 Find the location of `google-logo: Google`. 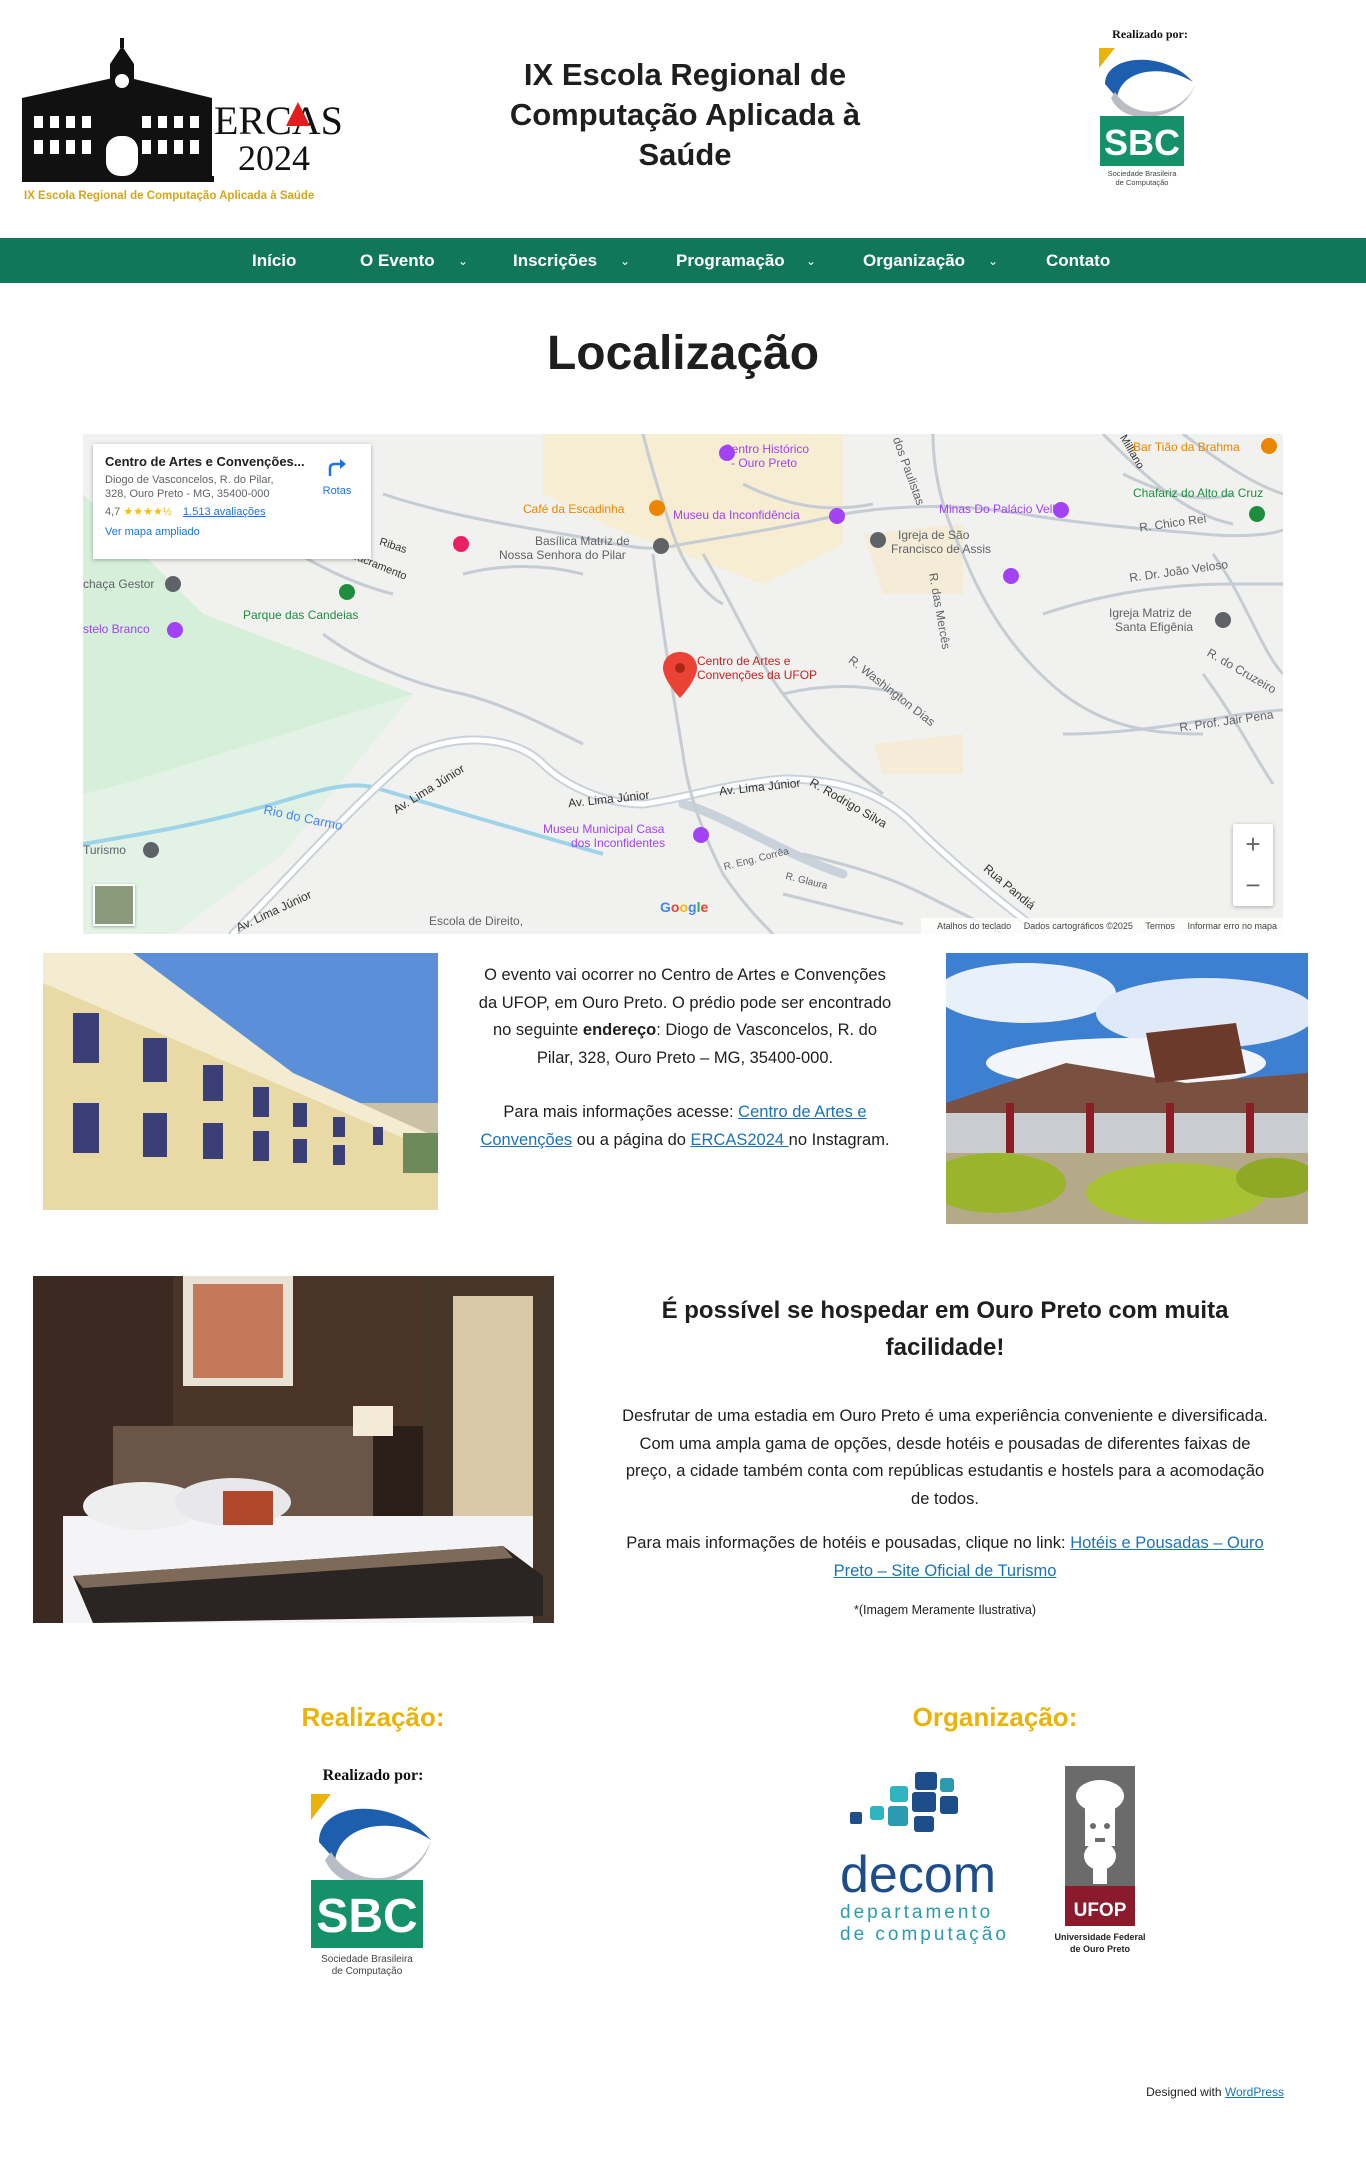

google-logo: Google is located at coordinates (684, 907).